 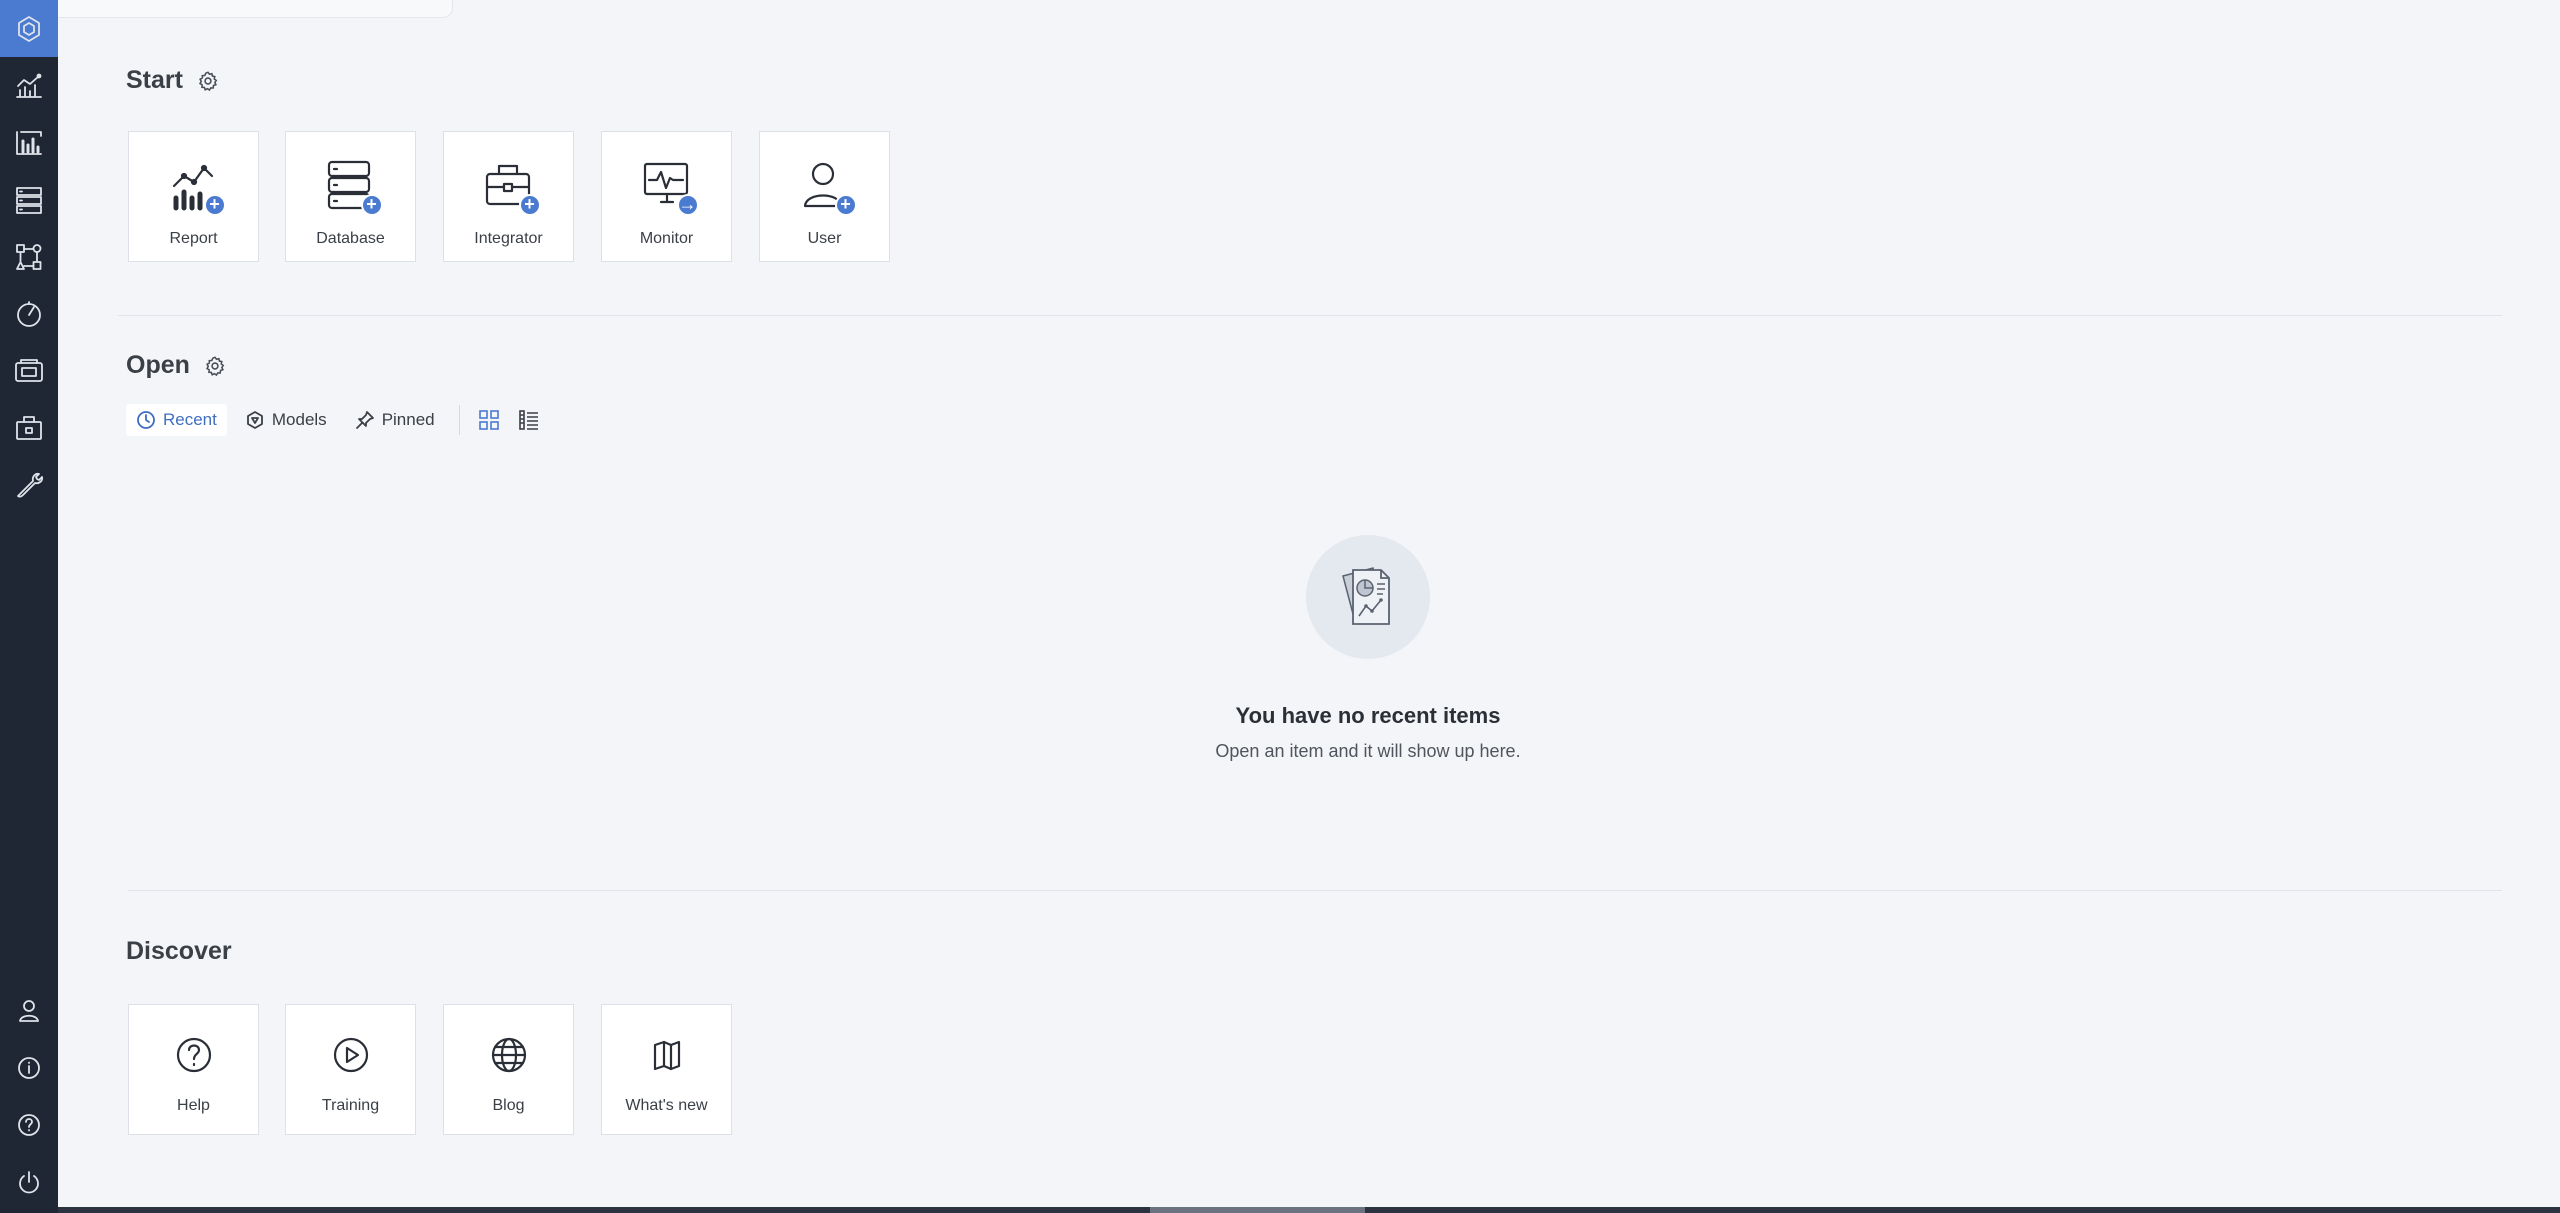 I want to click on help-icon, so click(x=29, y=1124).